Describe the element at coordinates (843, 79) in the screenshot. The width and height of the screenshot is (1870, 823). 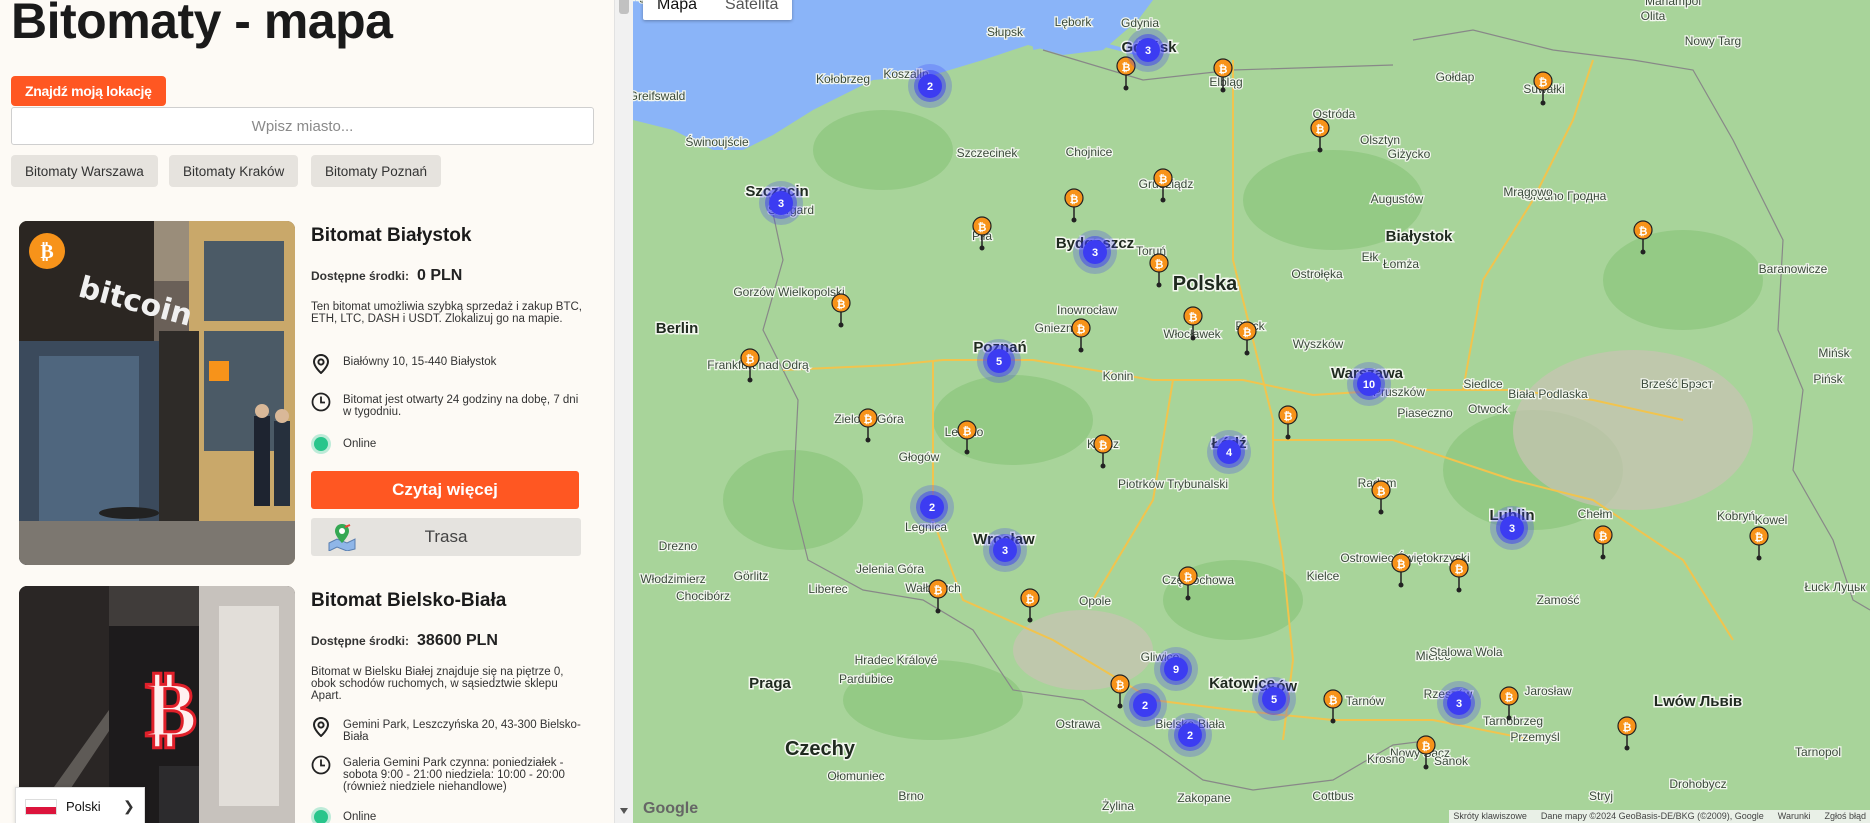
I see `map-town-label-kolobrzeg: Kołobrzeg` at that location.